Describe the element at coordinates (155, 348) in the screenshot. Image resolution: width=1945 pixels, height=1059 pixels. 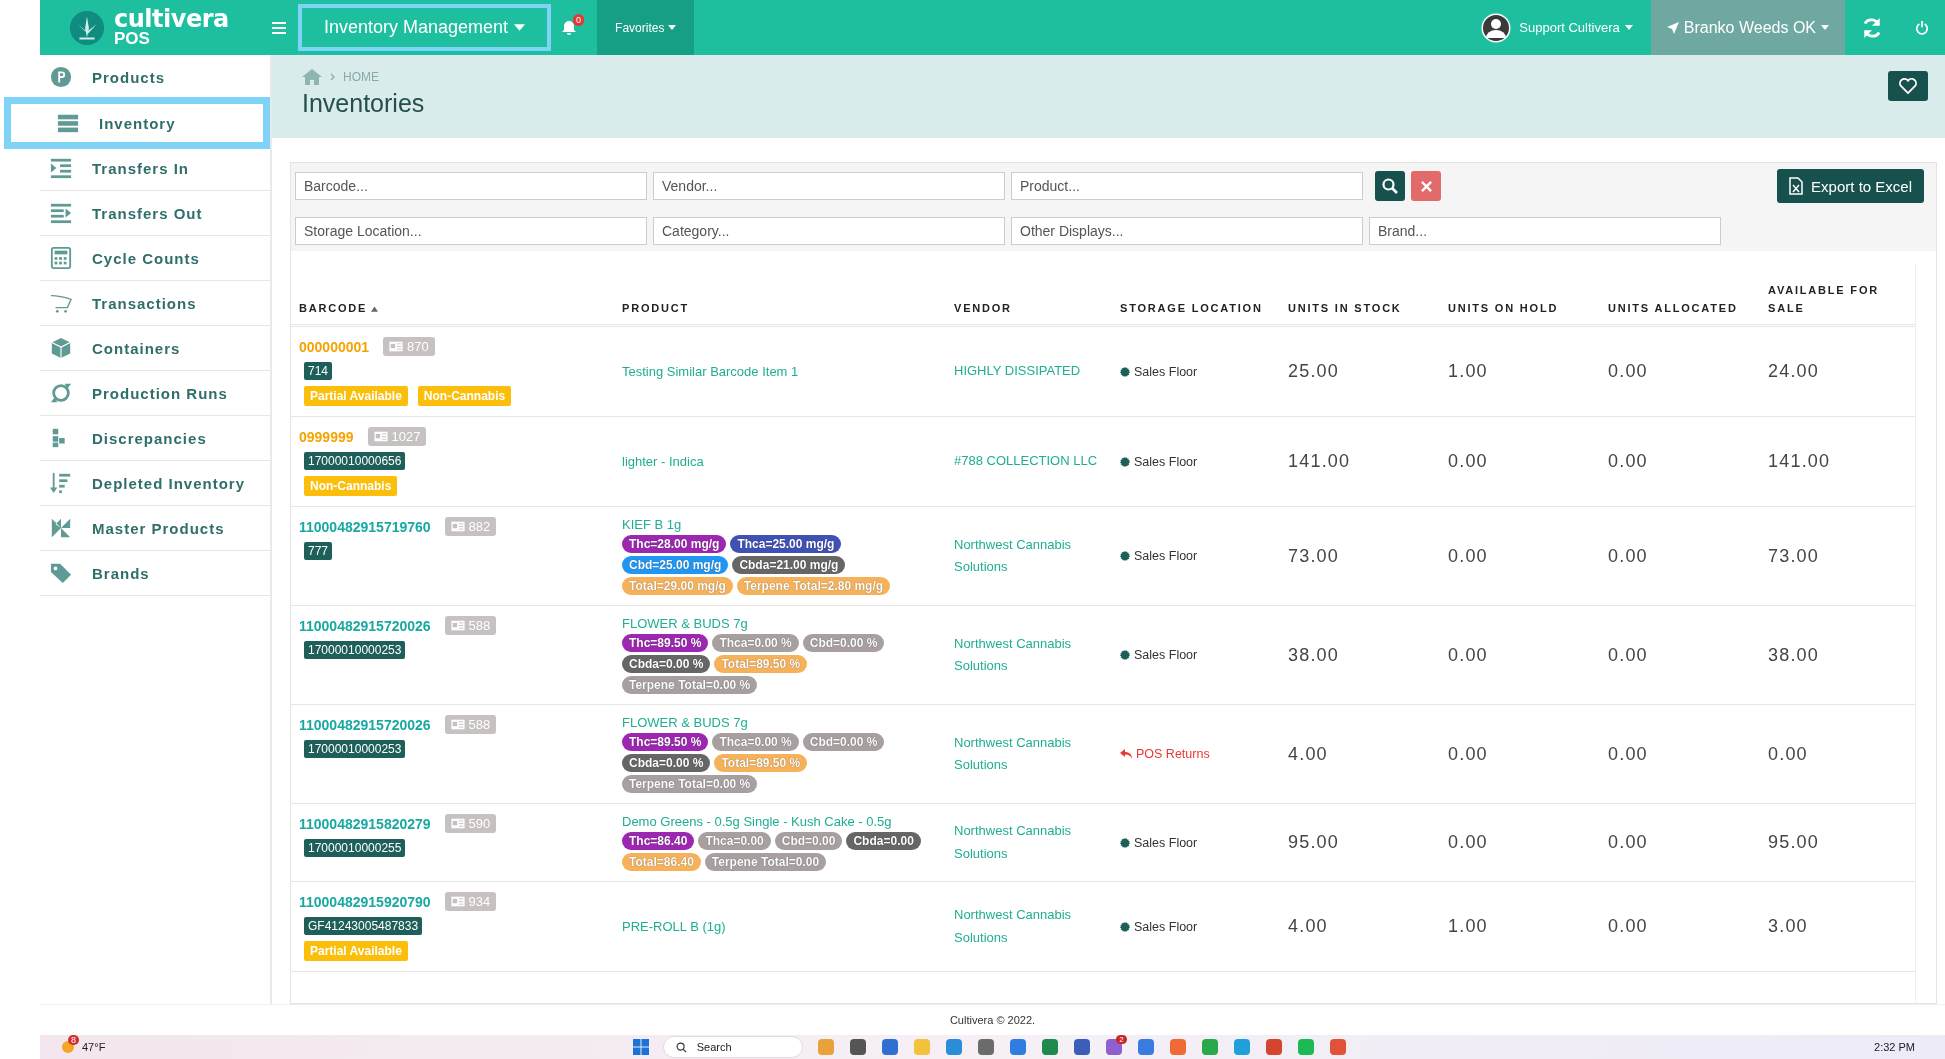
I see `sidebar-item: Containers` at that location.